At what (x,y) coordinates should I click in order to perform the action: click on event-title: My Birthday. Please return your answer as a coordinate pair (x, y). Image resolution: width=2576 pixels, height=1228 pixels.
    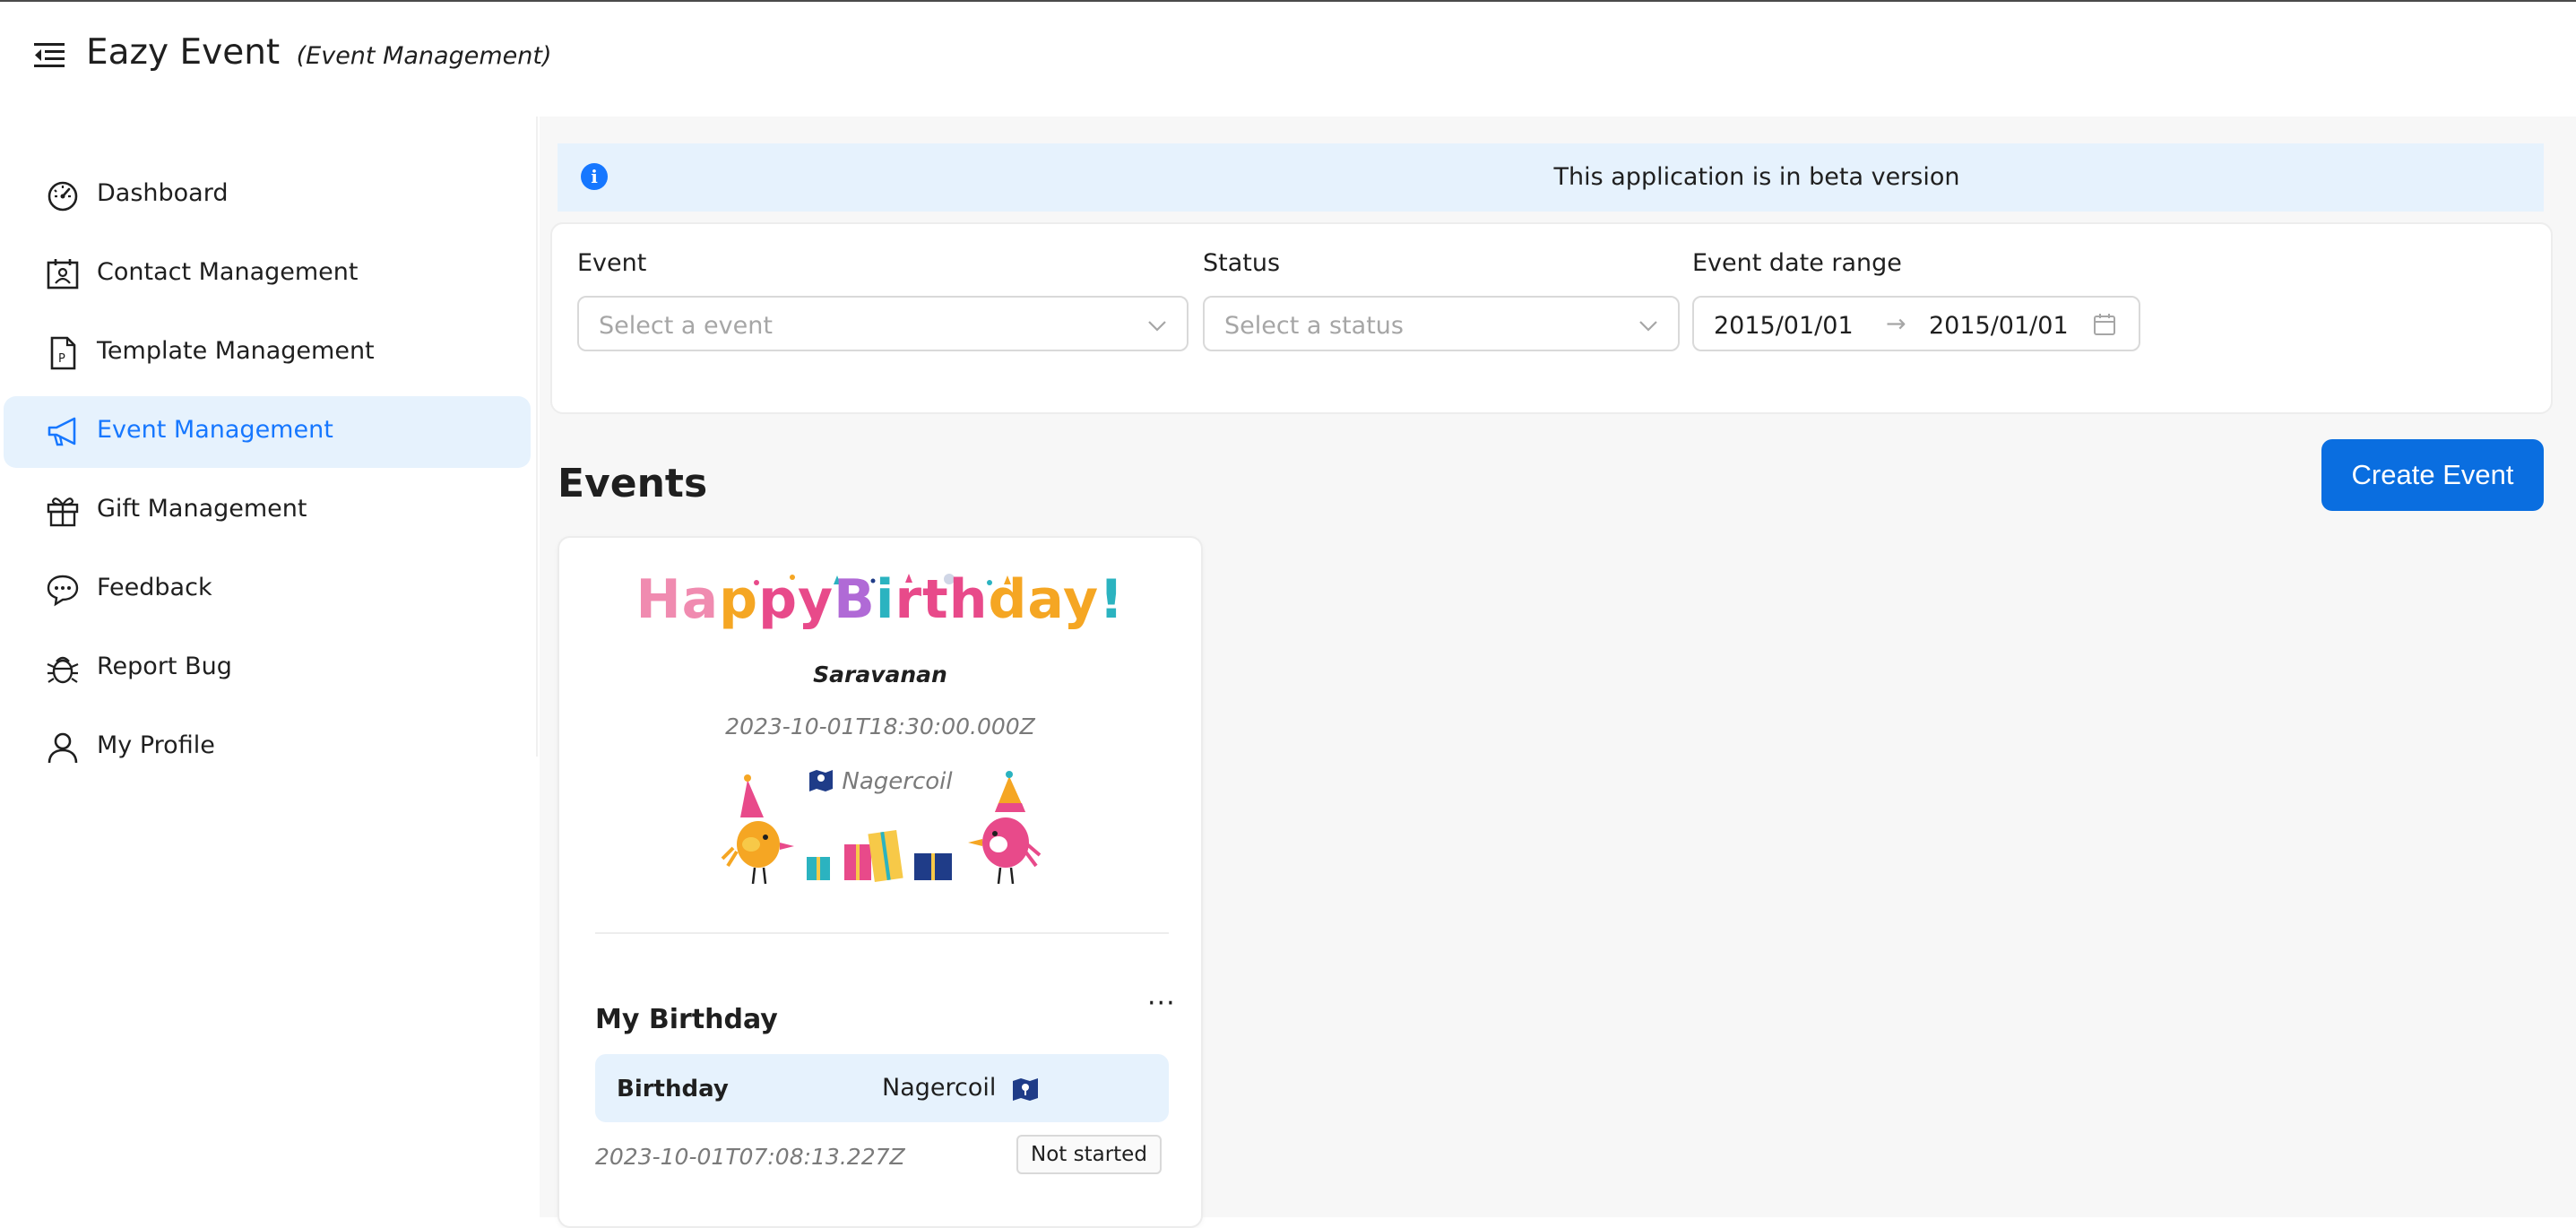
    Looking at the image, I should click on (686, 1019).